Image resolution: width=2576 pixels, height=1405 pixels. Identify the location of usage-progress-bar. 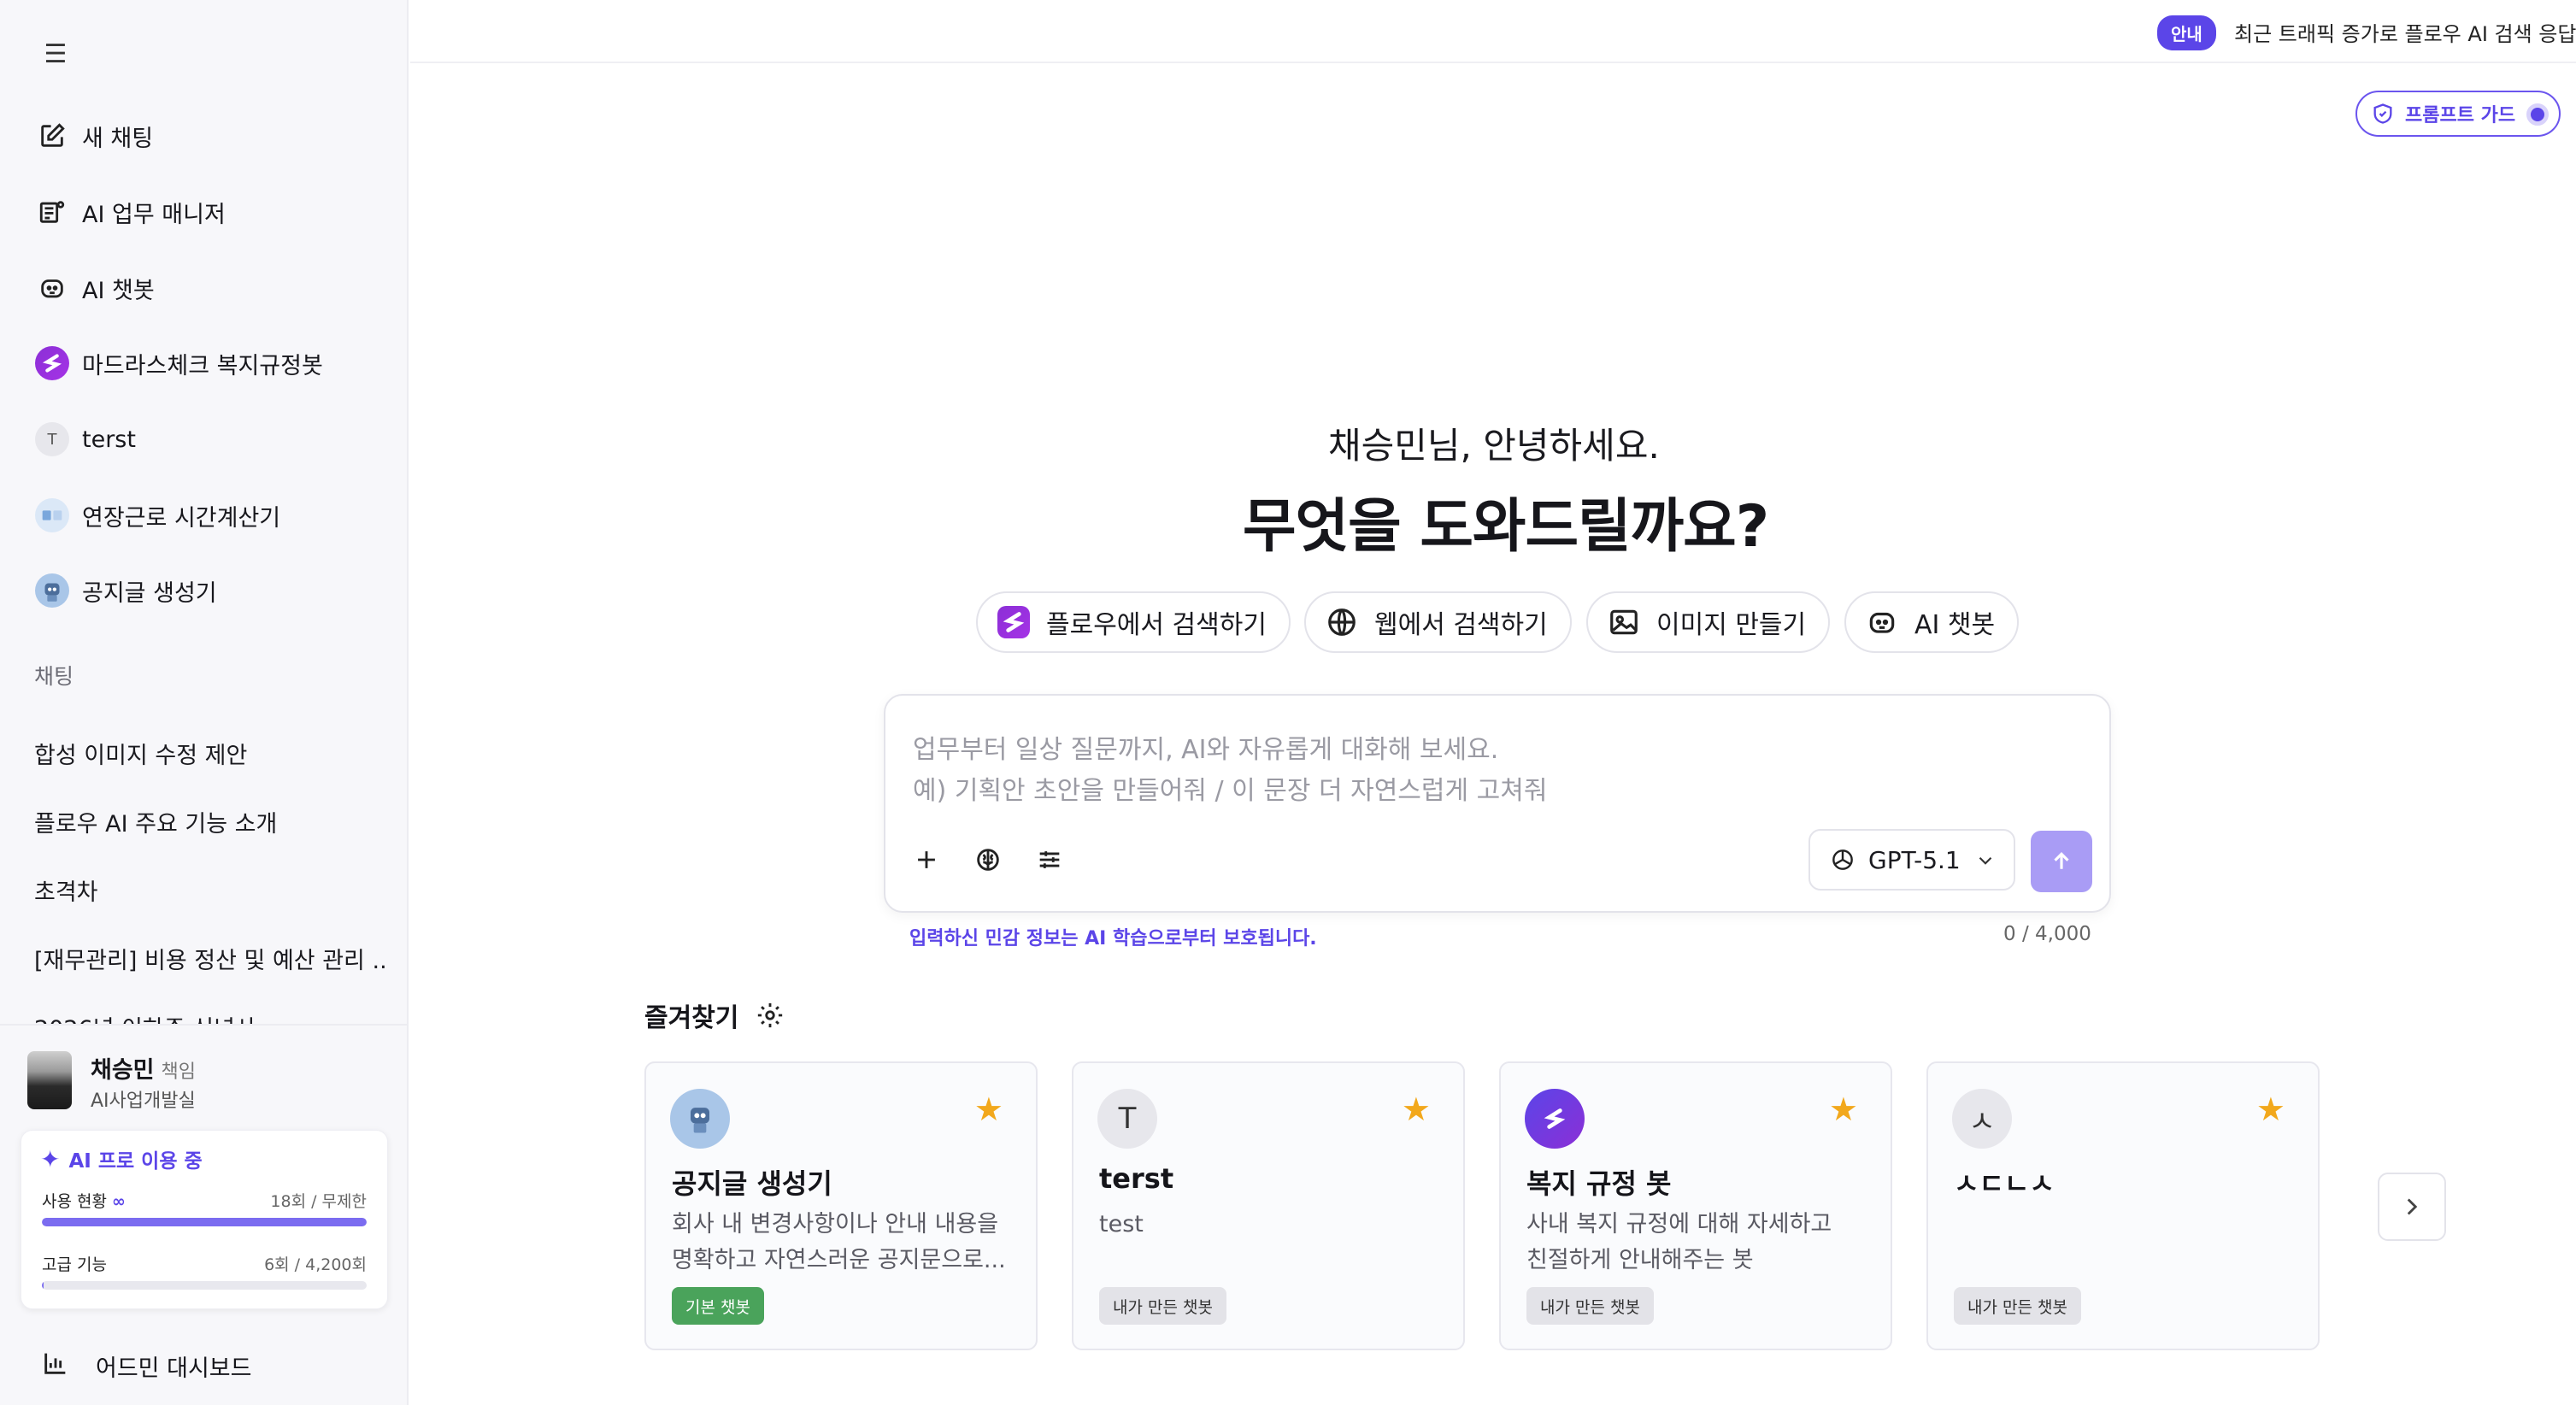
(204, 1222).